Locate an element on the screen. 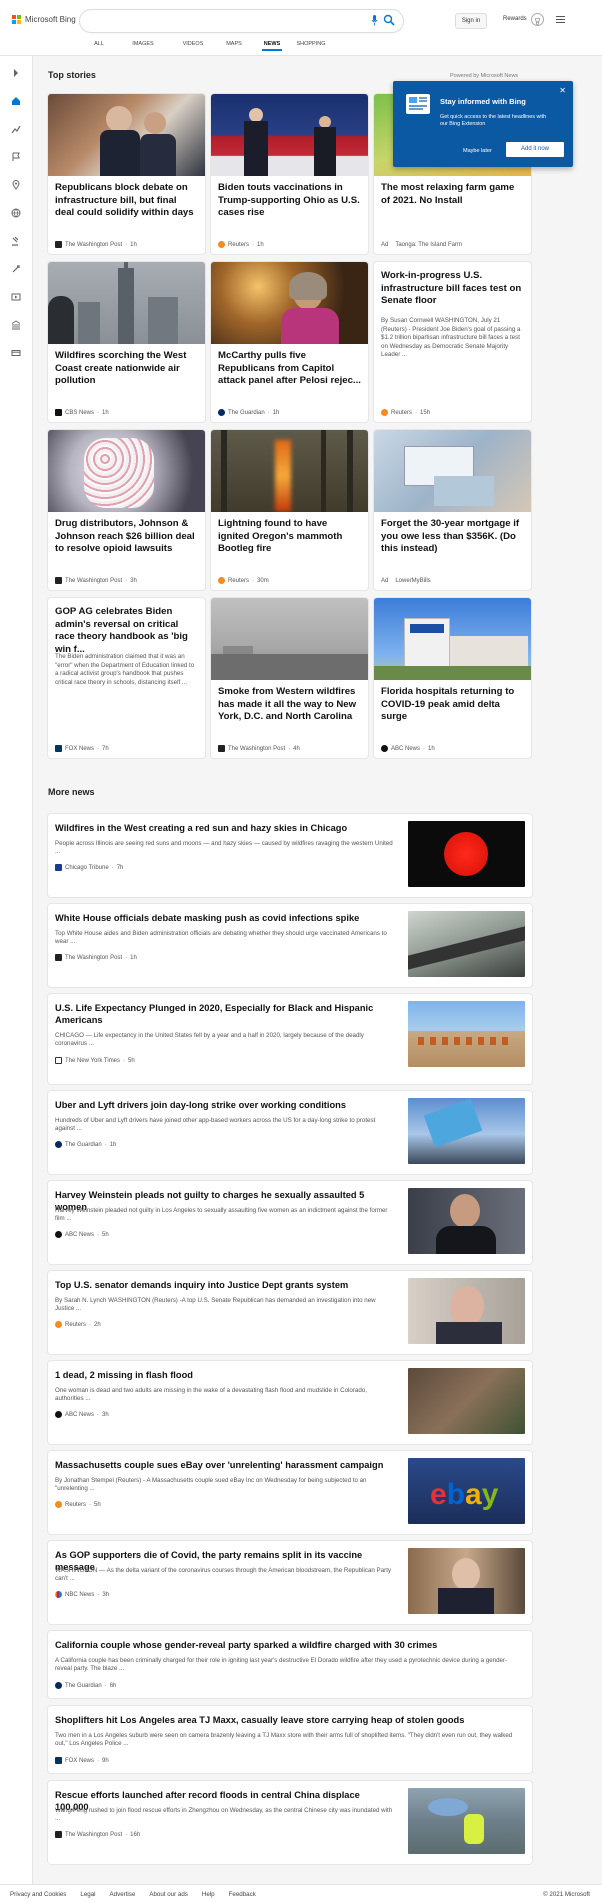 The width and height of the screenshot is (602, 1903). bing-logo: Microsoft Bing is located at coordinates (44, 19).